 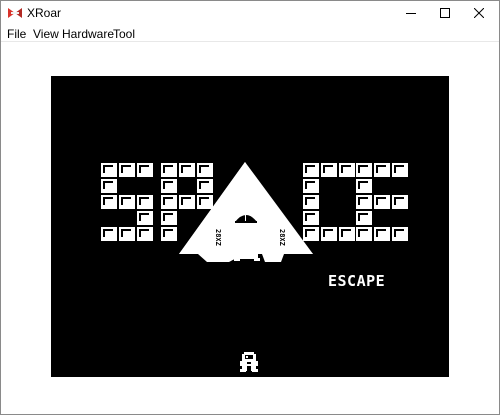 I want to click on close-button, so click(x=479, y=13).